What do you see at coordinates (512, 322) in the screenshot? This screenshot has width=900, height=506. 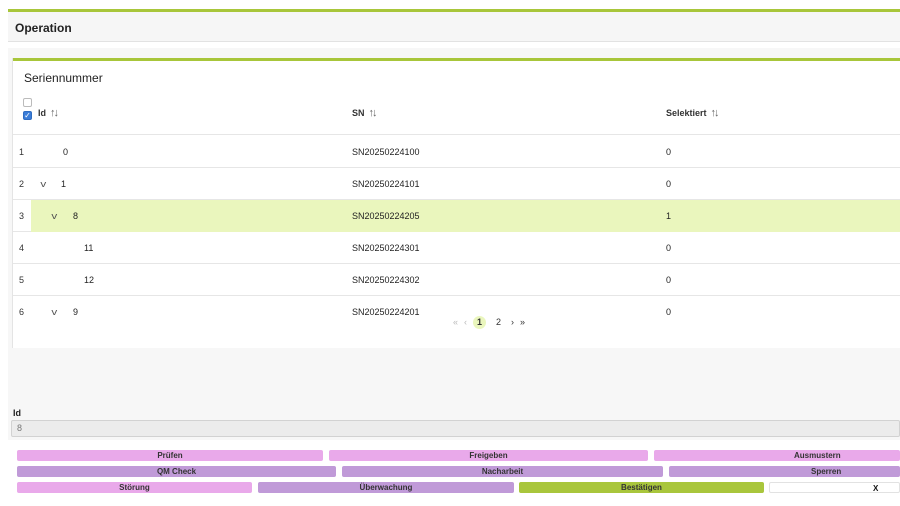 I see `next-page-button: ›` at bounding box center [512, 322].